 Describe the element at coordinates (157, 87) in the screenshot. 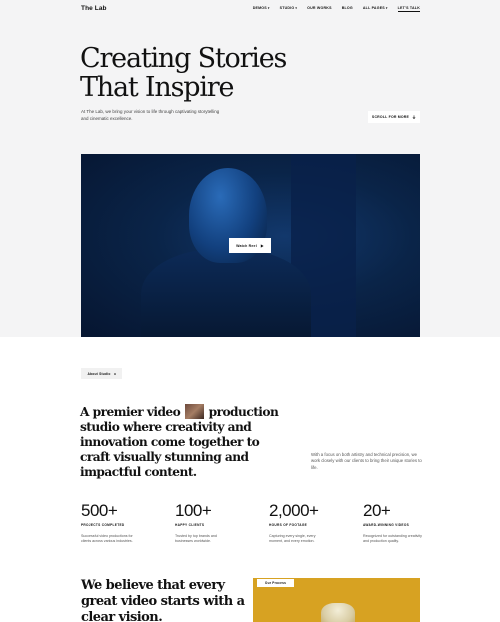

I see `hero-title-line-2: That Inspire` at that location.